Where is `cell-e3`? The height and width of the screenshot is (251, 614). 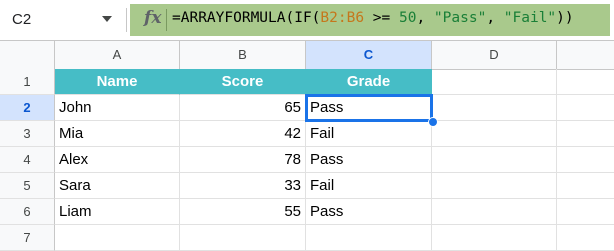
cell-e3 is located at coordinates (585, 134).